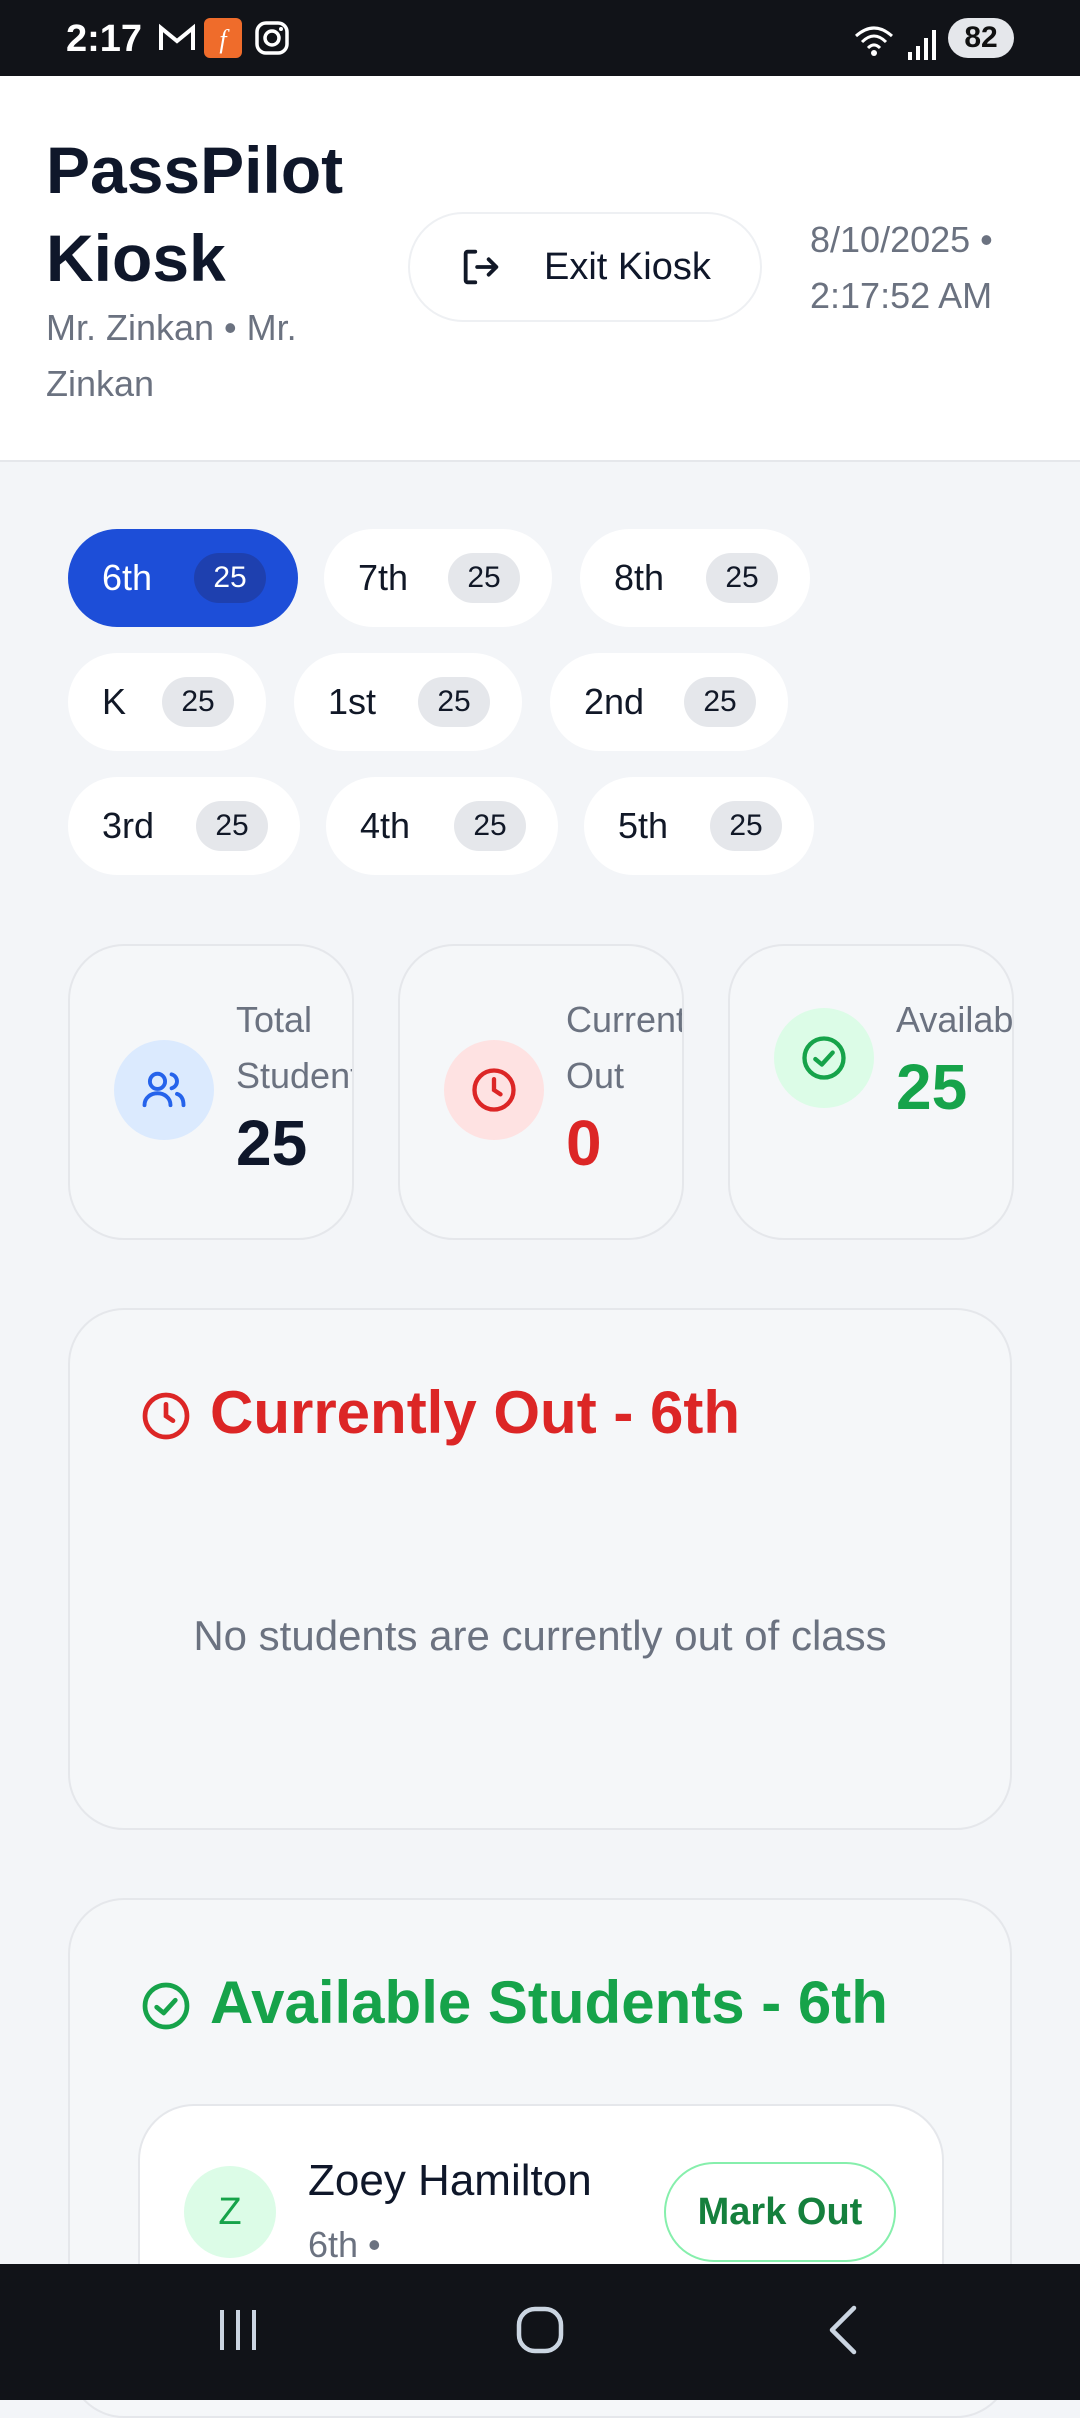 The image size is (1080, 2418). I want to click on page-title: PassPilot Kiosk, so click(211, 214).